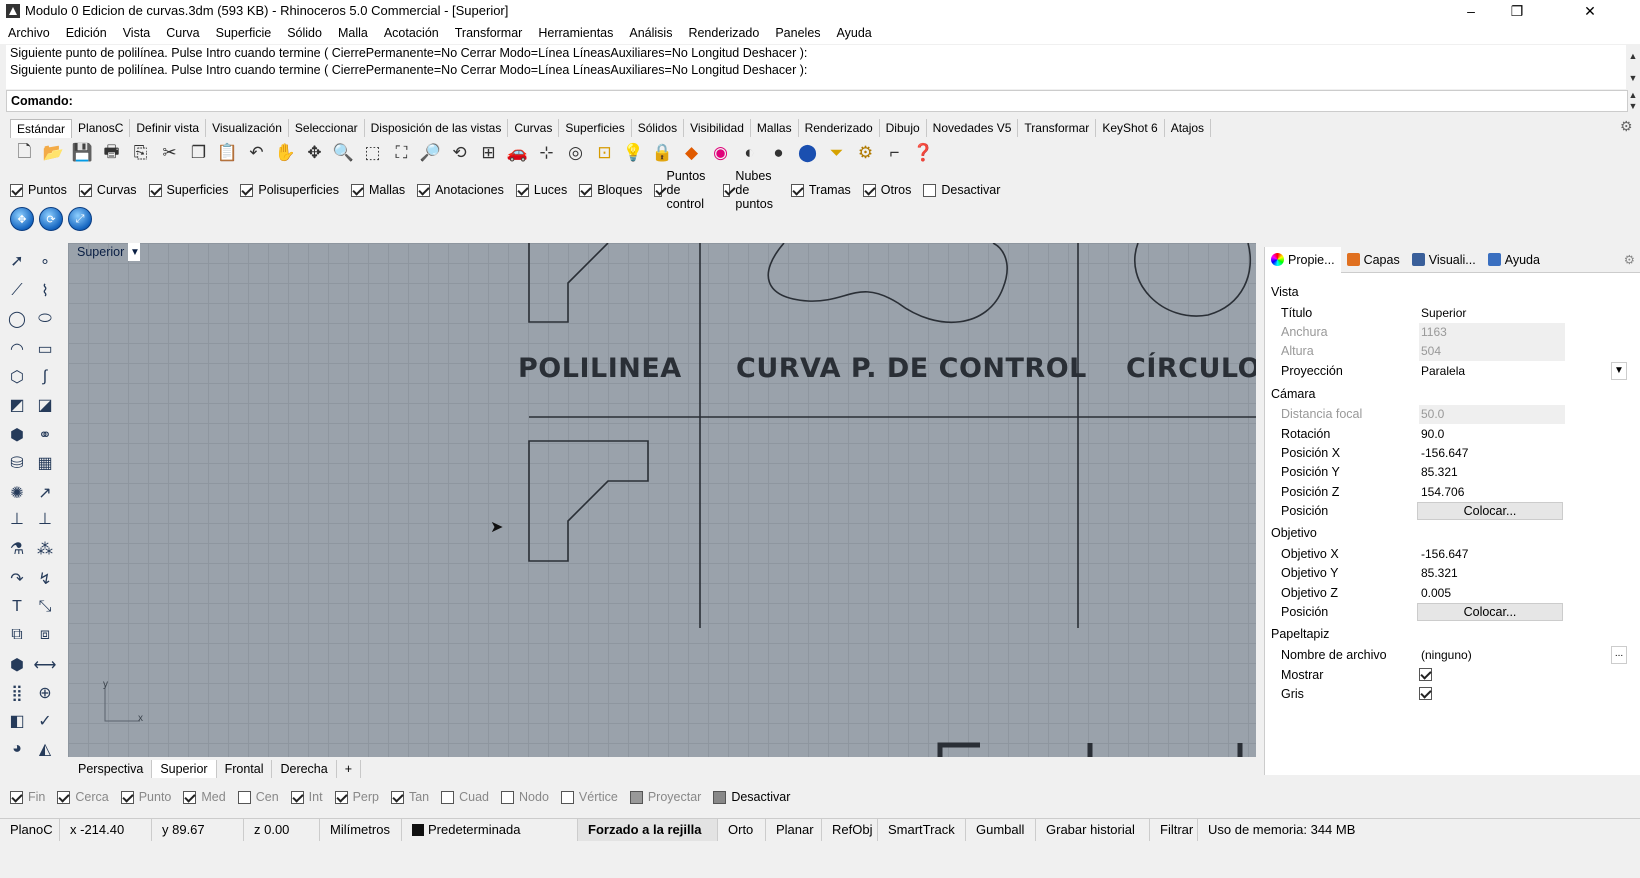 This screenshot has width=1640, height=878. What do you see at coordinates (1633, 78) in the screenshot?
I see `scroll-down-icon: ▼` at bounding box center [1633, 78].